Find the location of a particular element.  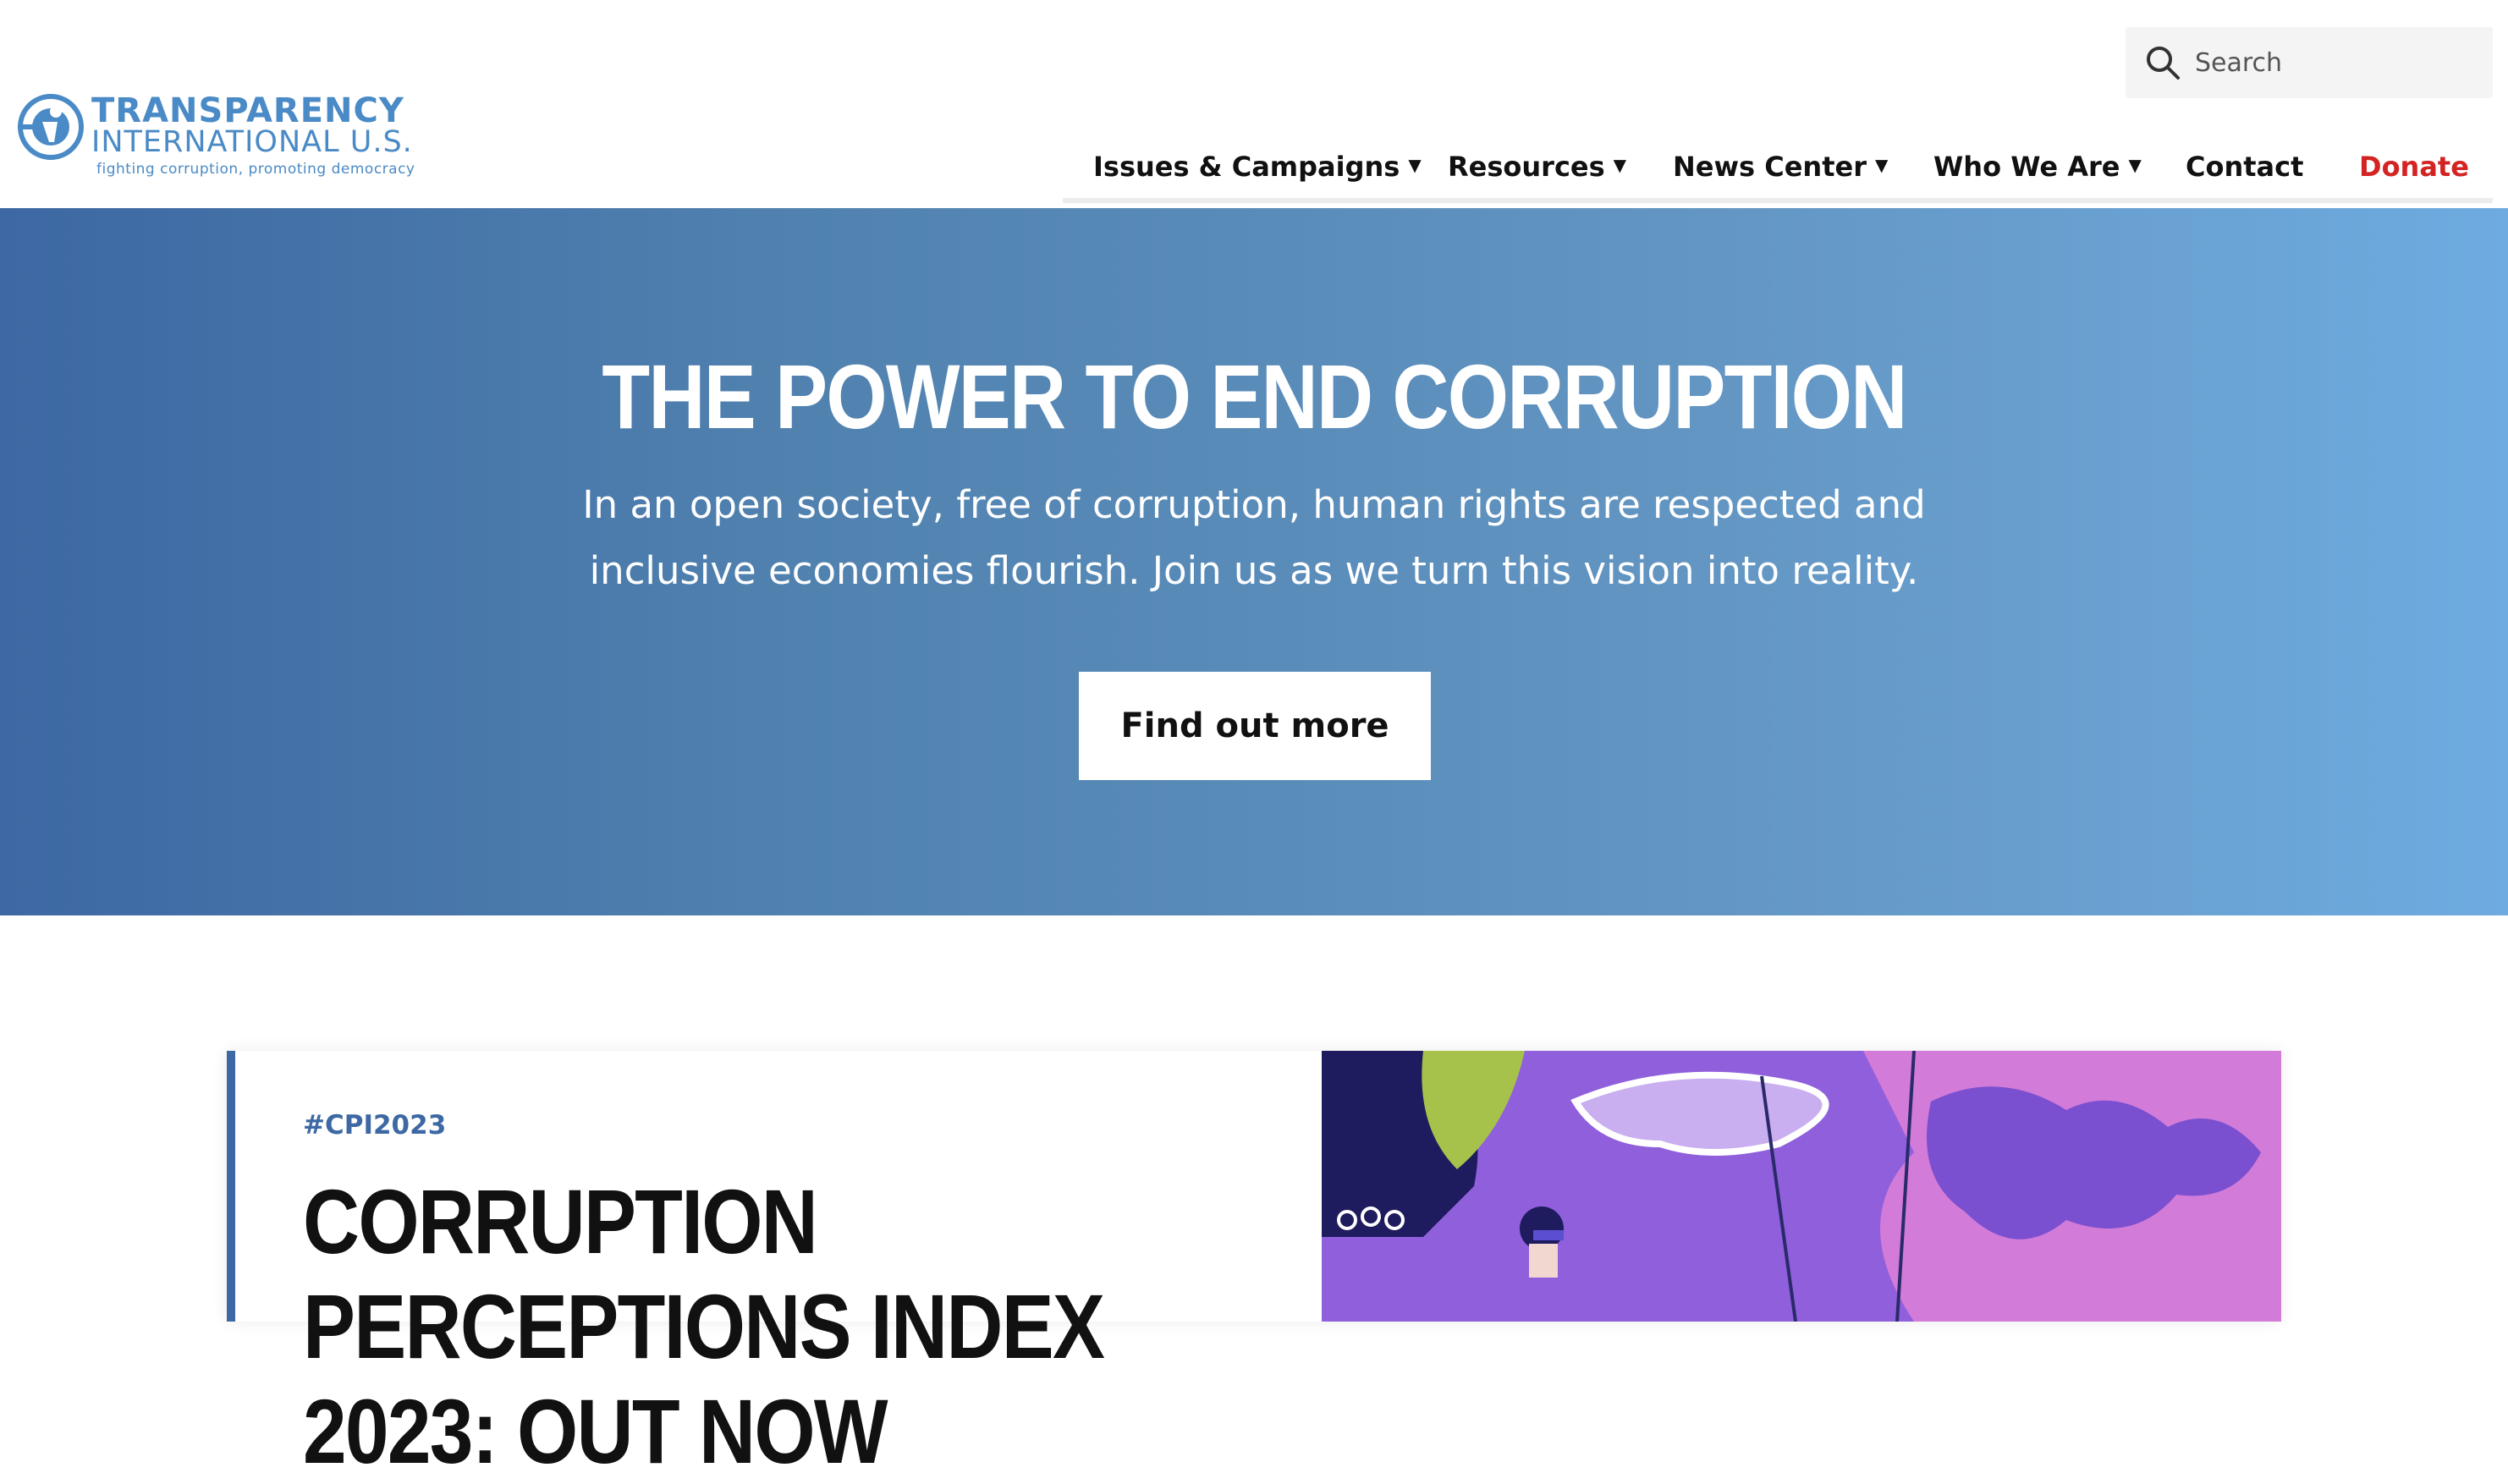

nav-item-contact: Contact is located at coordinates (2244, 167).